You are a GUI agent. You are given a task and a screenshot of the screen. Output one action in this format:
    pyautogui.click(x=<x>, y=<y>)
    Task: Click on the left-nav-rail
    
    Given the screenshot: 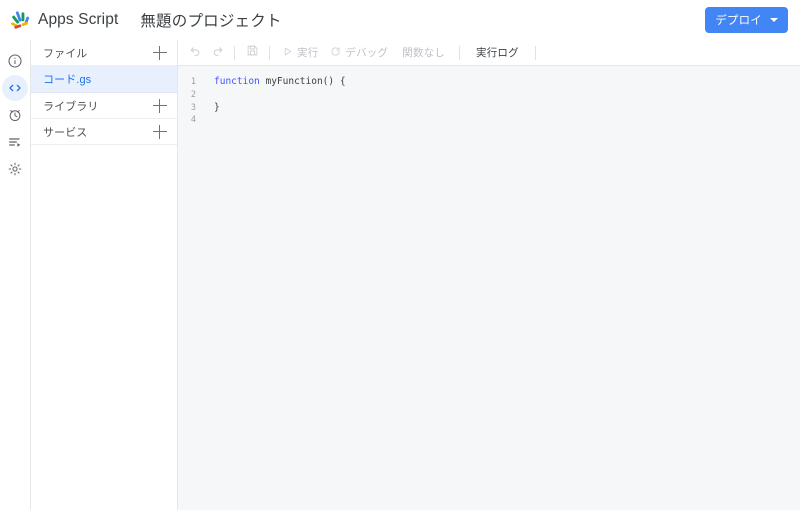 What is the action you would take?
    pyautogui.click(x=15, y=275)
    